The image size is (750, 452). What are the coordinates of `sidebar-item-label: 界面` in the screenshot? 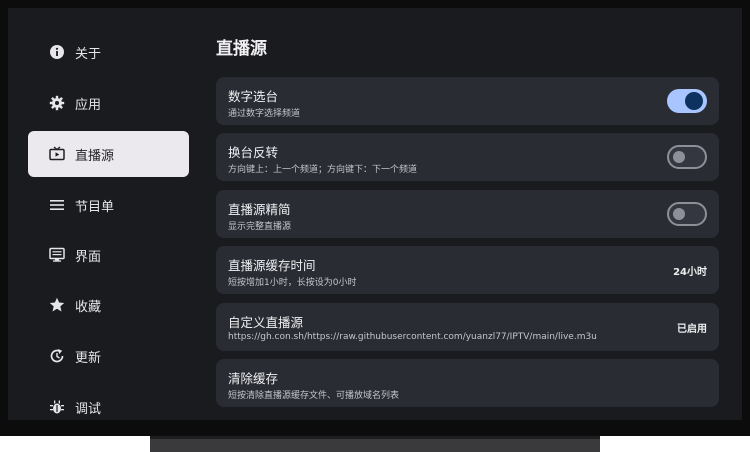 It's located at (88, 257).